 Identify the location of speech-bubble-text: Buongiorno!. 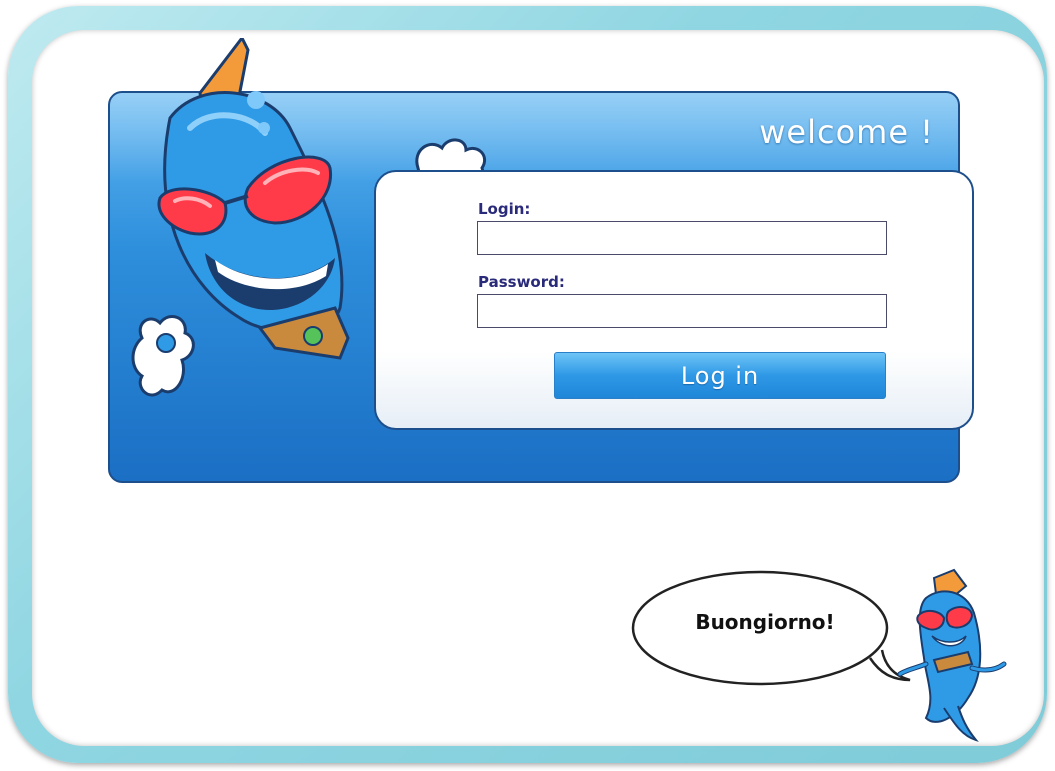
(765, 622).